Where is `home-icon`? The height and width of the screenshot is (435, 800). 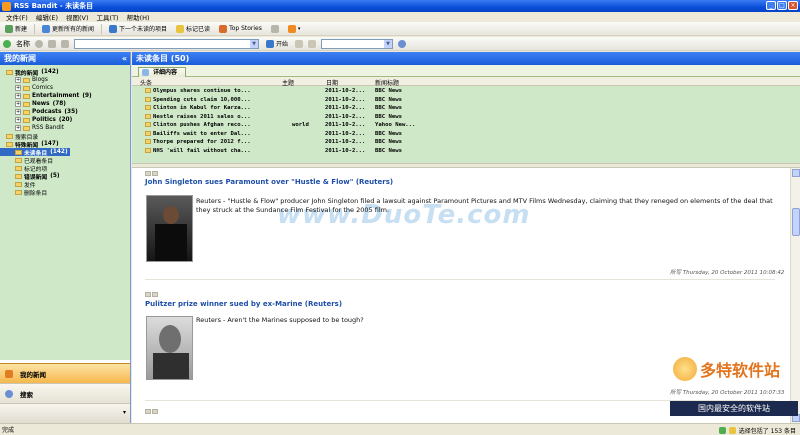
home-icon is located at coordinates (65, 43).